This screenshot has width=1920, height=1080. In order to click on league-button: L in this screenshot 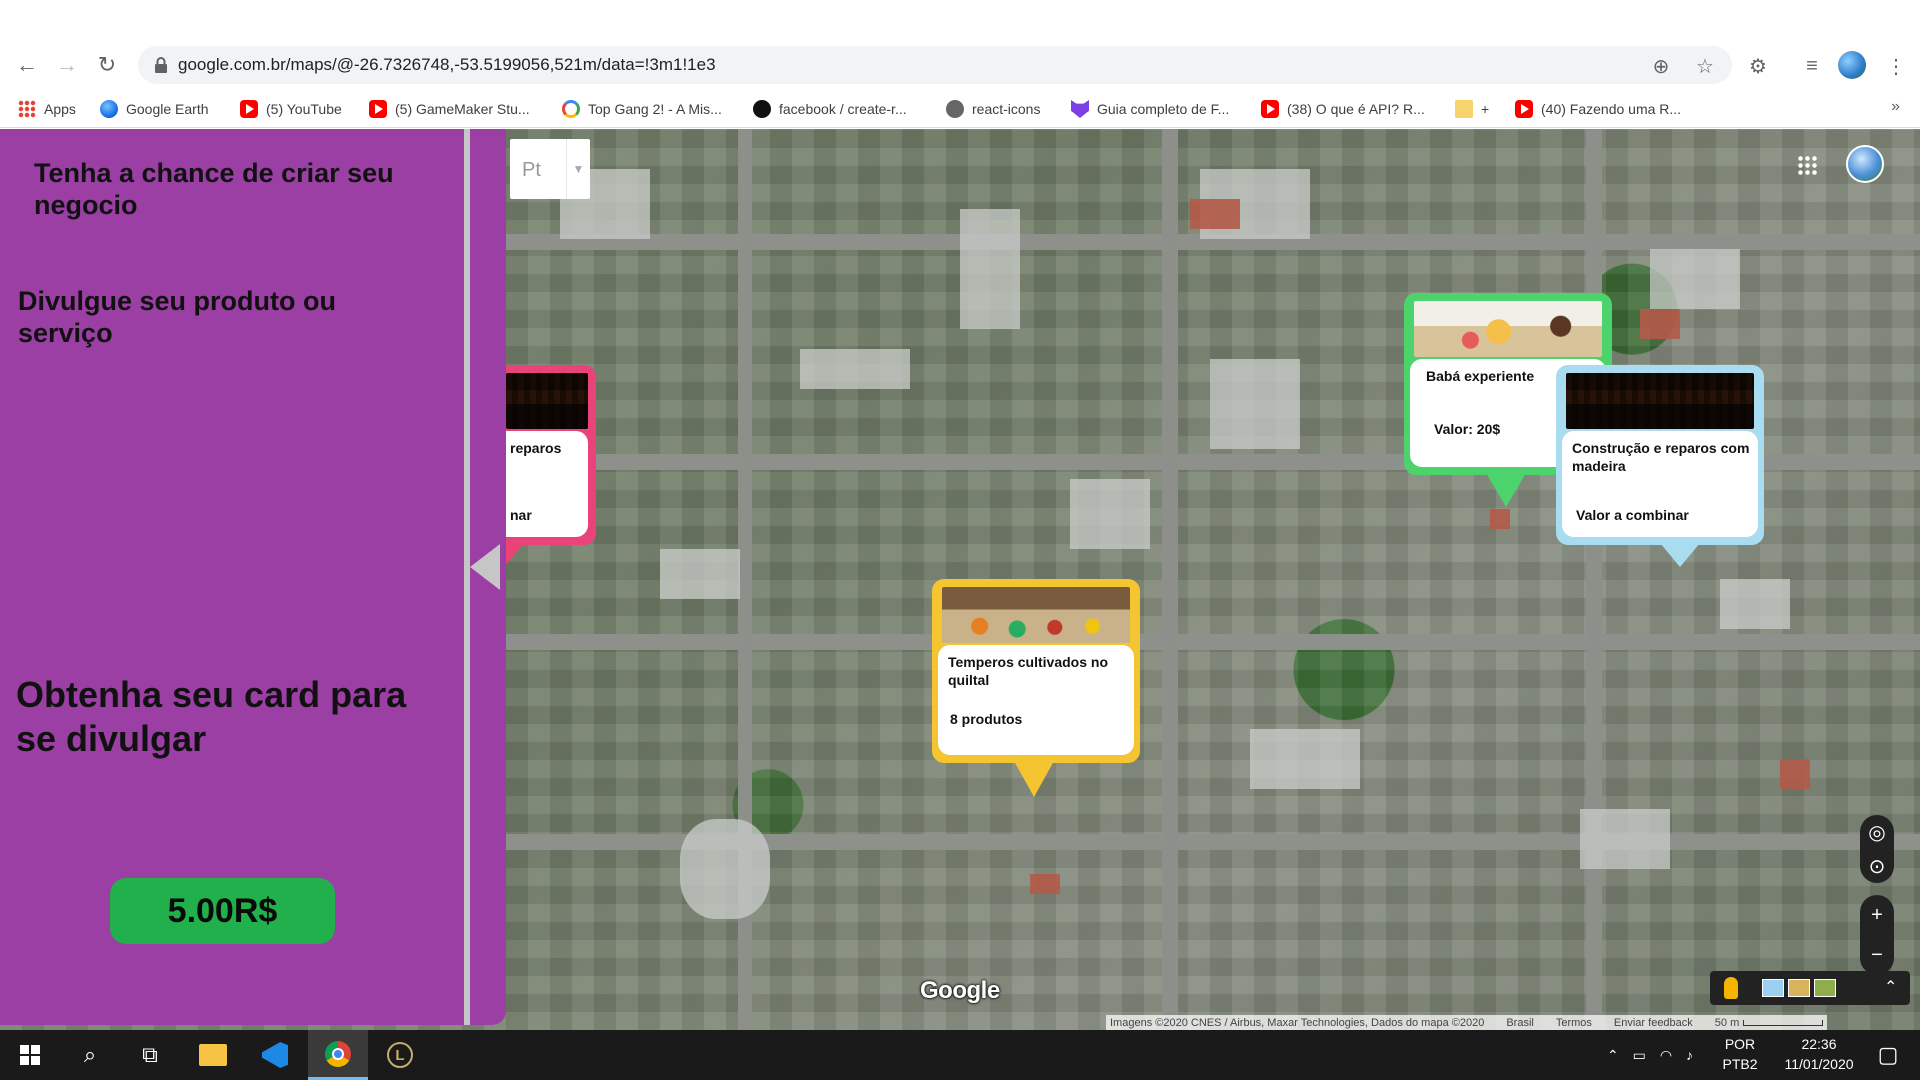, I will do `click(400, 1055)`.